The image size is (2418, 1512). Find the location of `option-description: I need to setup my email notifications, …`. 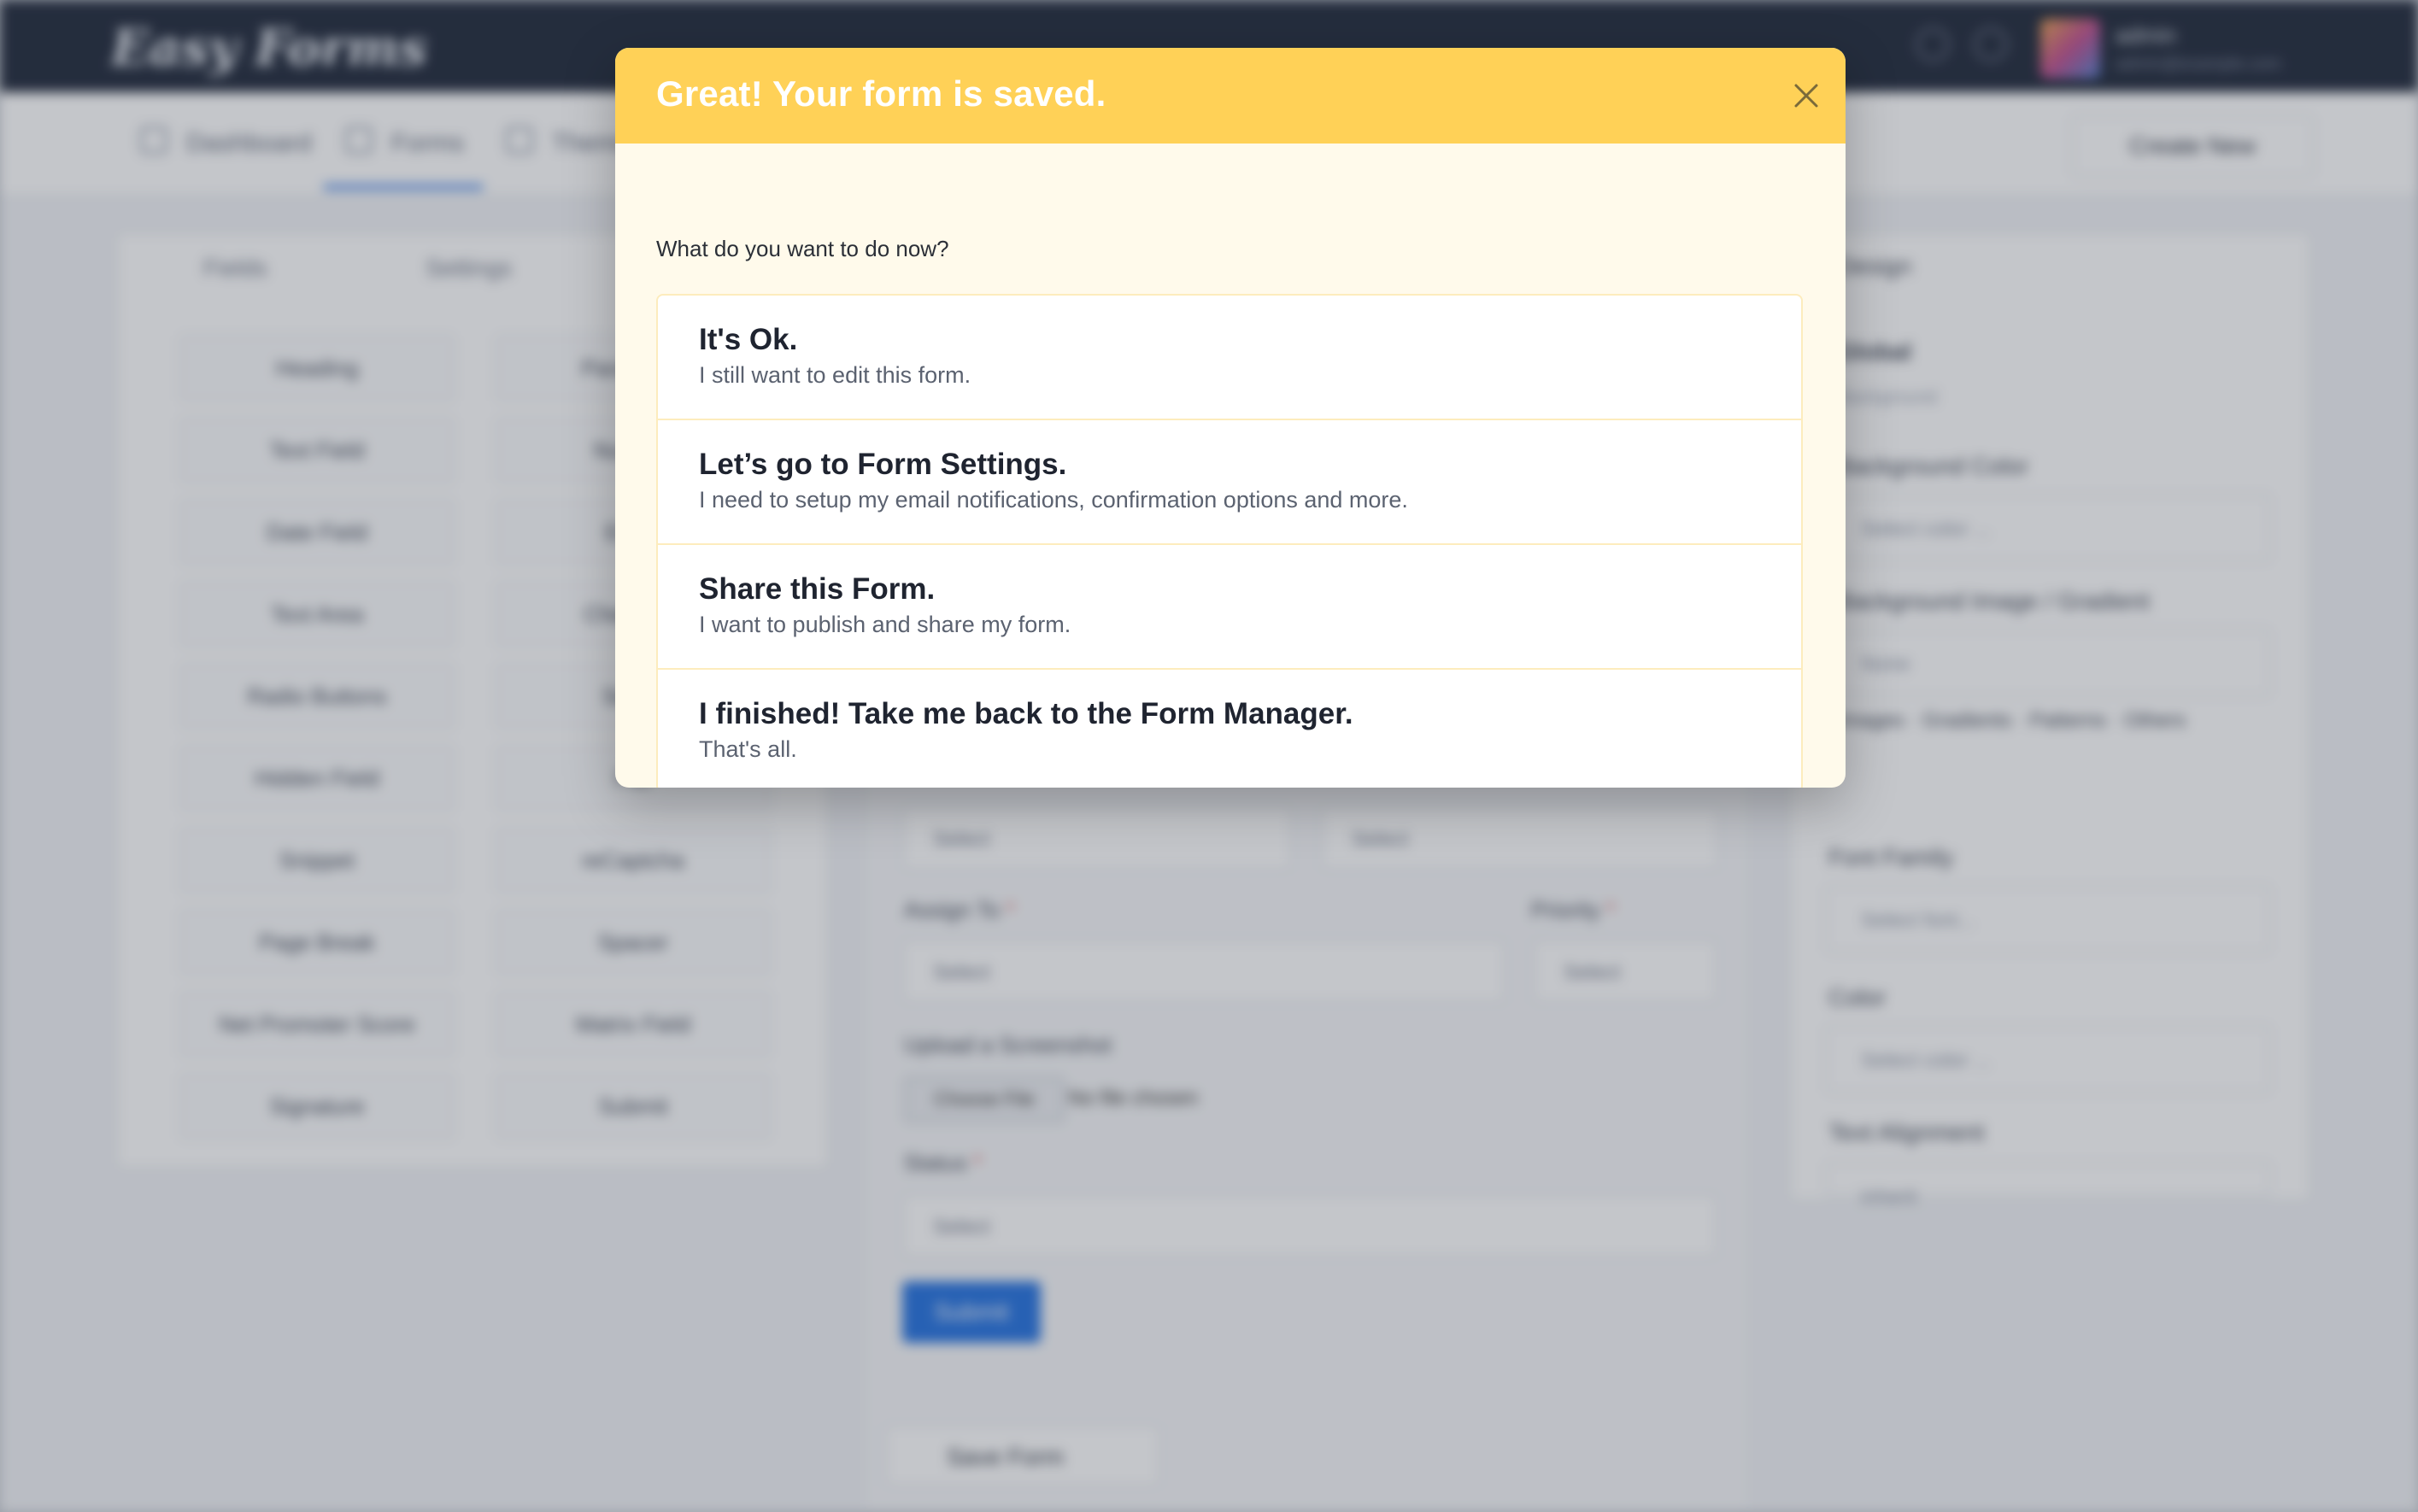

option-description: I need to setup my email notifications, … is located at coordinates (1053, 500).